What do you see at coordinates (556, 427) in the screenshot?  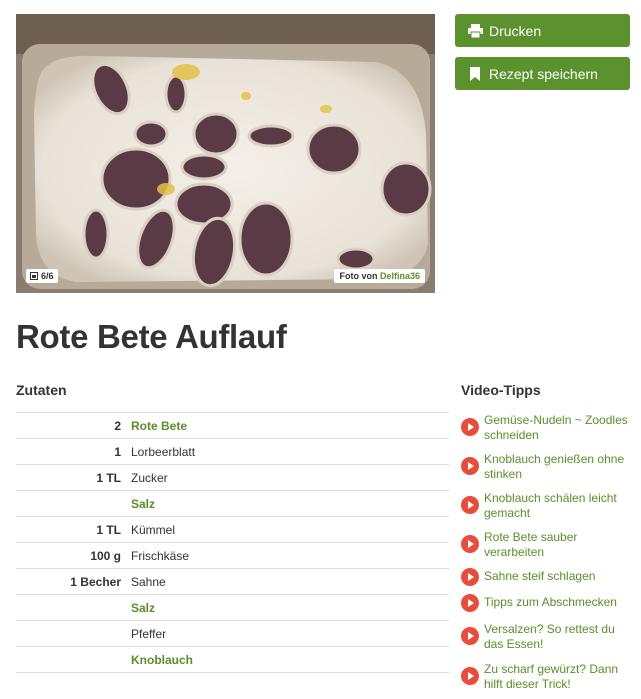 I see `video-tip-label: Gemüse-Nudeln ~ Zoodles schneiden` at bounding box center [556, 427].